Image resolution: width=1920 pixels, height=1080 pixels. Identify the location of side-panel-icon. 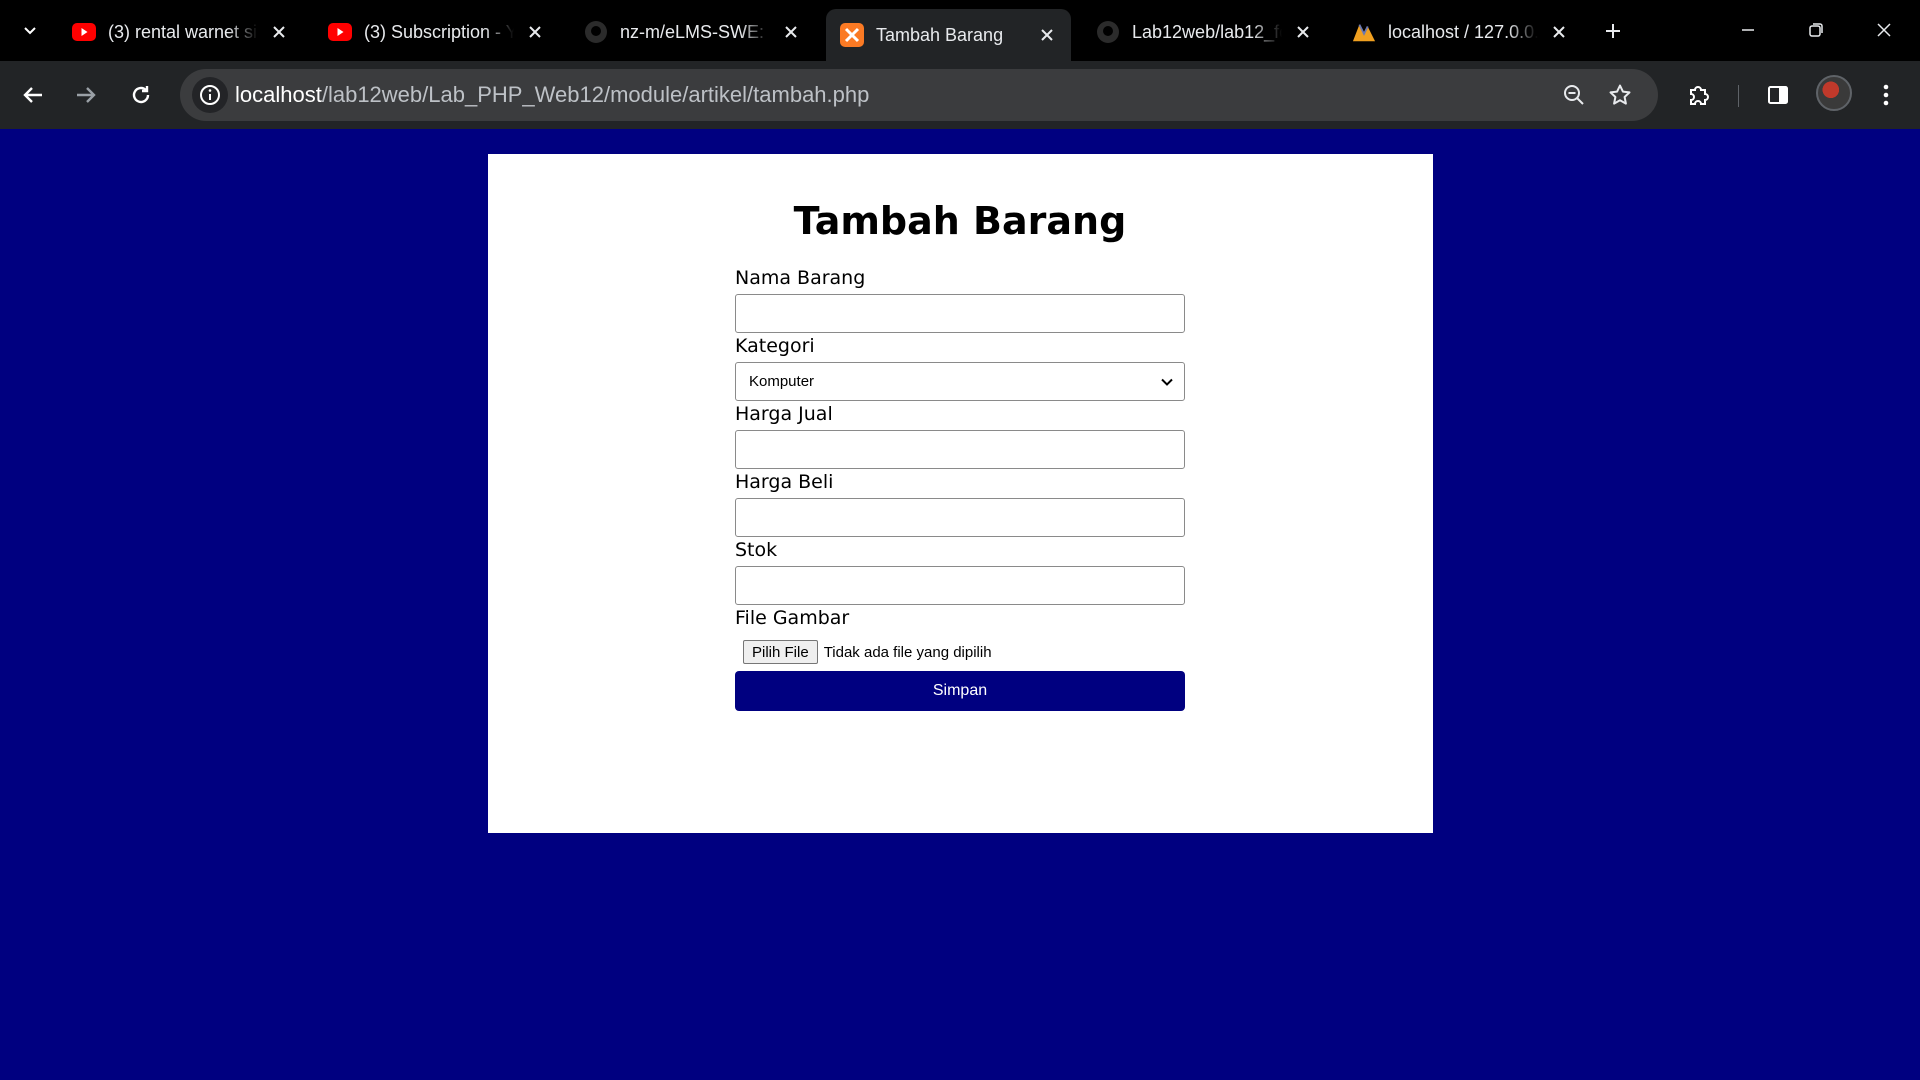
(1778, 95).